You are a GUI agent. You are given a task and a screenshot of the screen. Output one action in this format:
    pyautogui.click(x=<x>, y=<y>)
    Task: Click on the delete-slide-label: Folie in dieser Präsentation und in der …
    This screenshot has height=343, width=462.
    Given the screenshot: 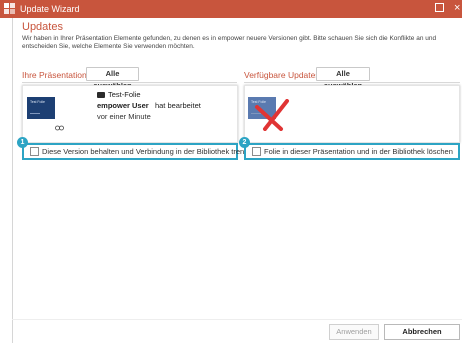 What is the action you would take?
    pyautogui.click(x=358, y=151)
    